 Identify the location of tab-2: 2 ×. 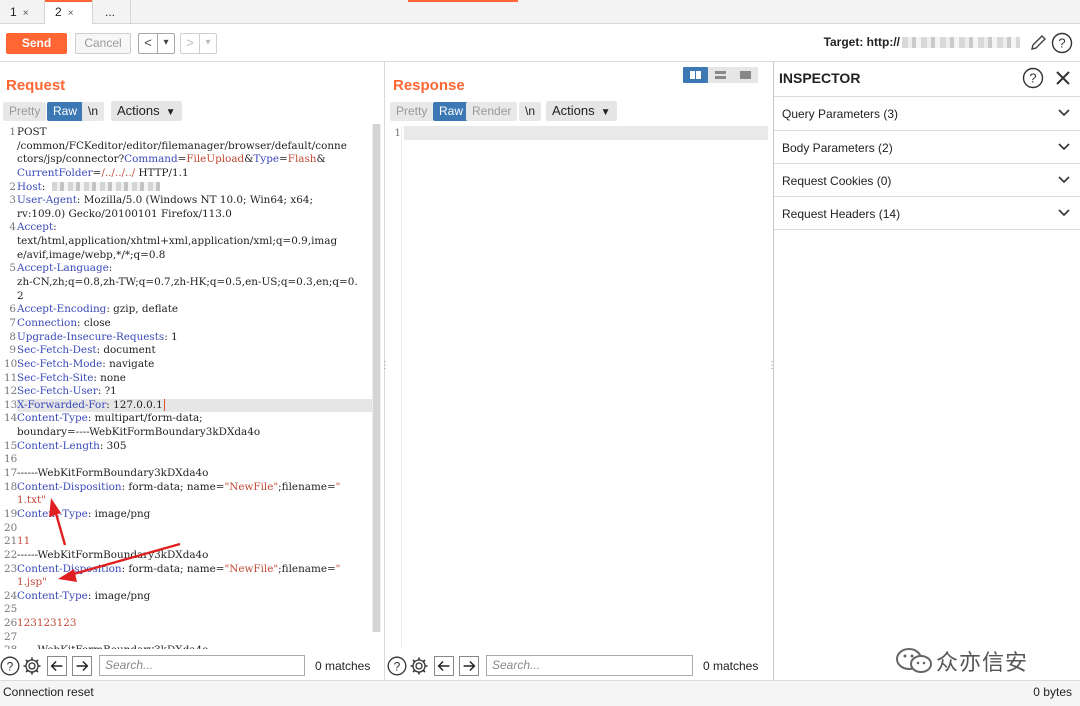
(69, 12).